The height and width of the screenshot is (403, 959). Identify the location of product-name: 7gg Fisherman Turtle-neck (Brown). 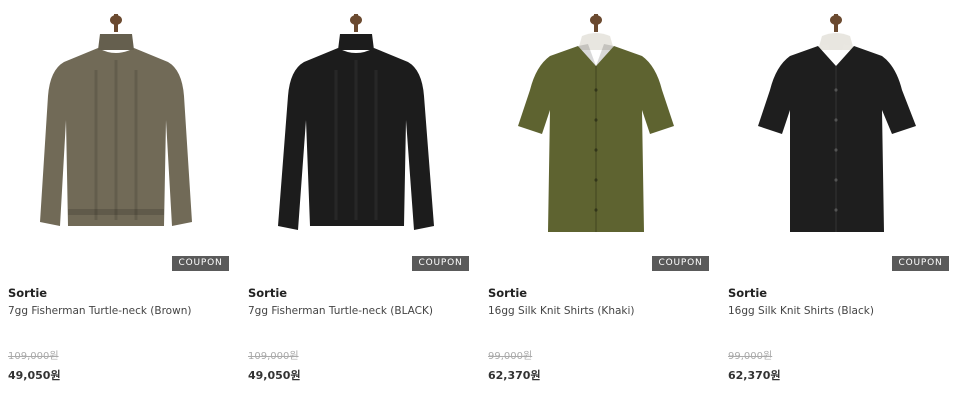
(99, 311).